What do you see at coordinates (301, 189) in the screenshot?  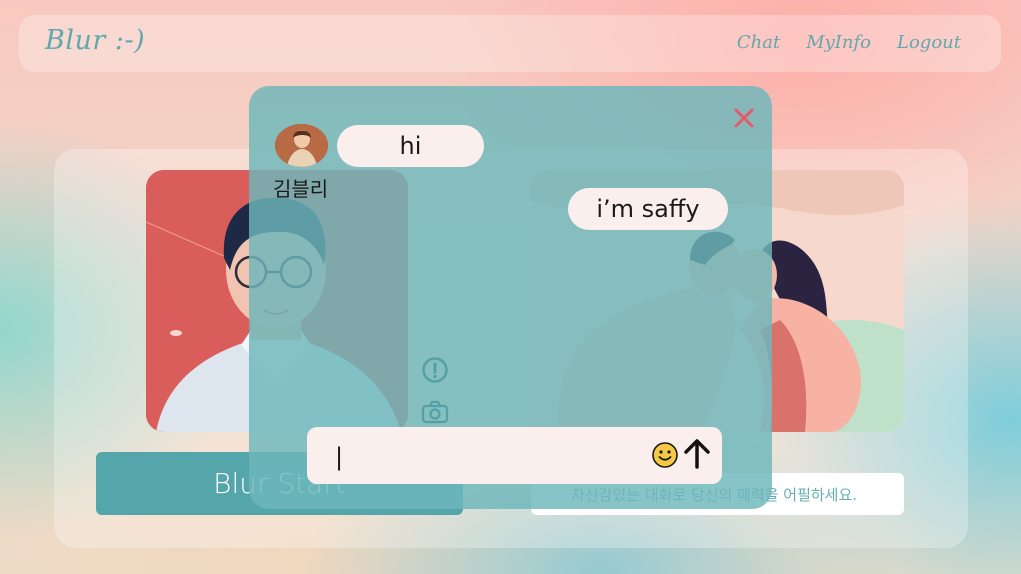 I see `partner-name: 김블리` at bounding box center [301, 189].